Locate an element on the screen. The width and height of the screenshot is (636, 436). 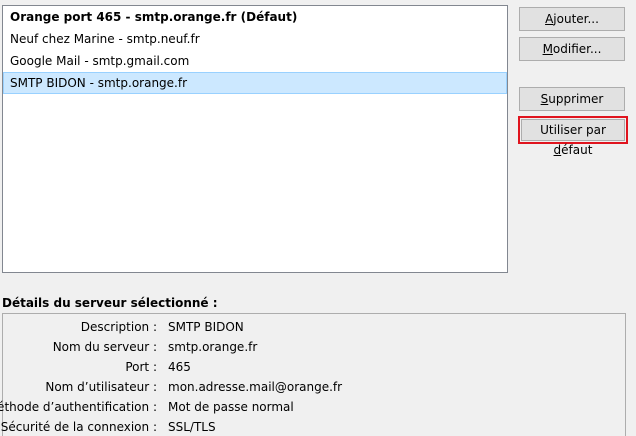
edit-button-accel: M is located at coordinates (547, 49).